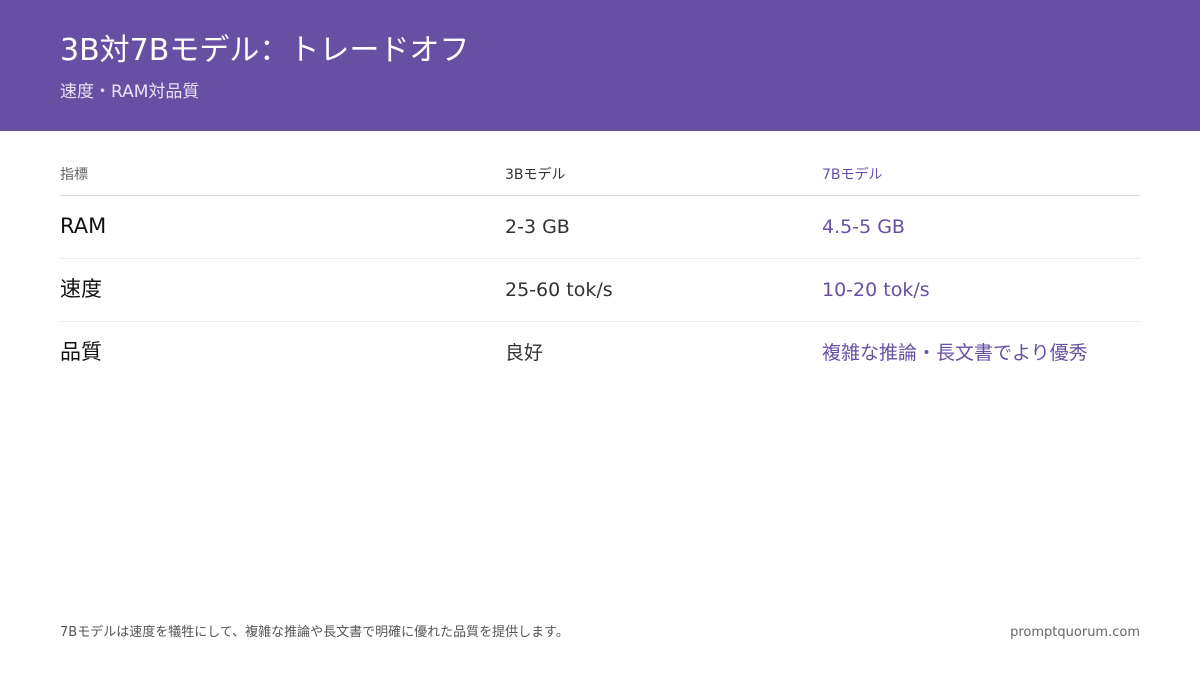  What do you see at coordinates (81, 352) in the screenshot?
I see `metric-label: 品質` at bounding box center [81, 352].